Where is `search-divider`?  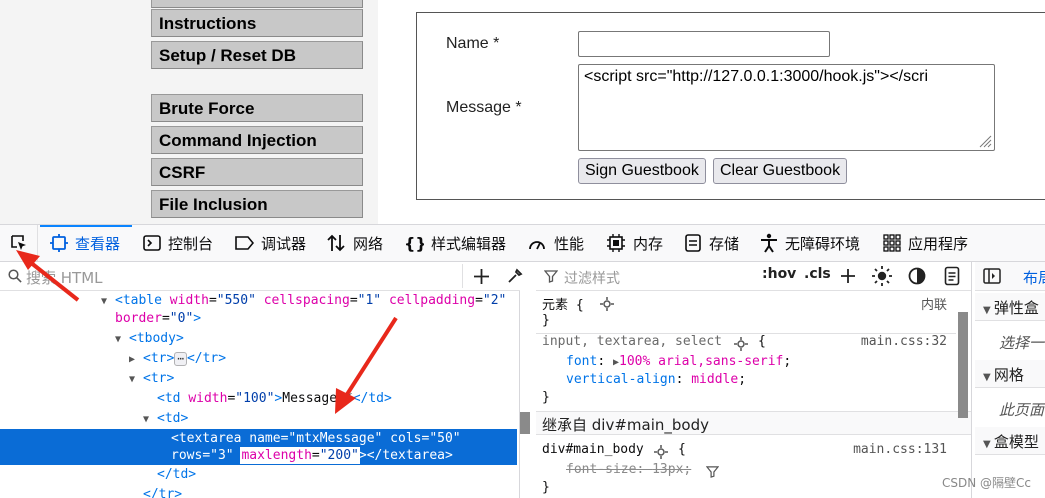 search-divider is located at coordinates (462, 276).